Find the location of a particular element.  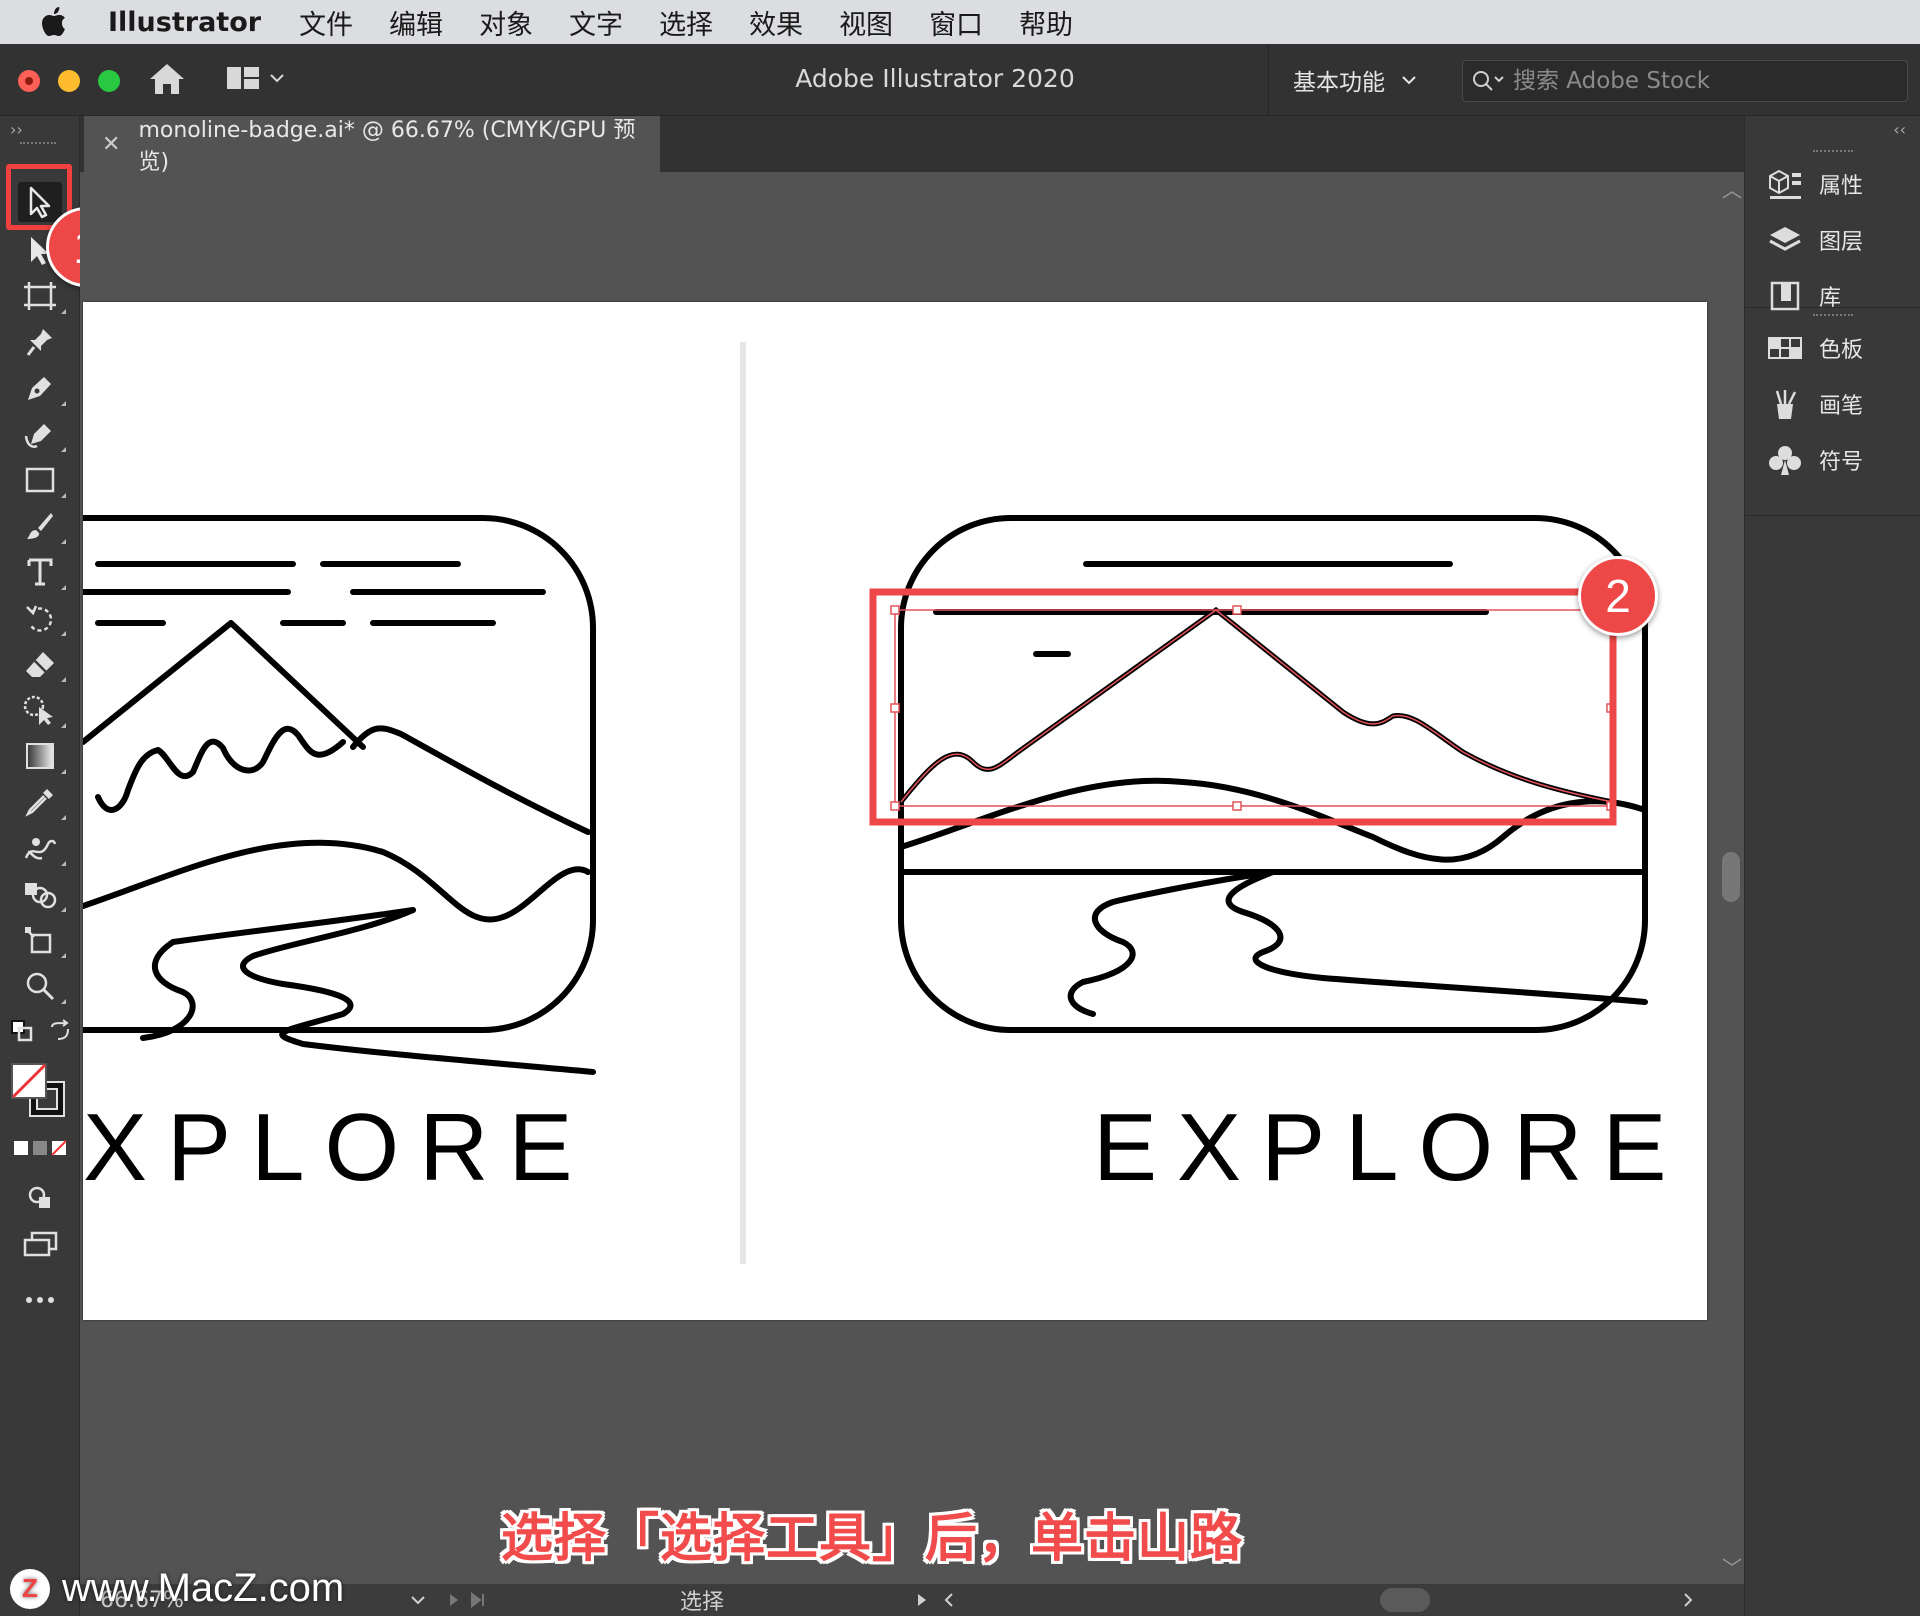

tutorial-caption: 选择「选择工具」后，单击山路 is located at coordinates (871, 1539).